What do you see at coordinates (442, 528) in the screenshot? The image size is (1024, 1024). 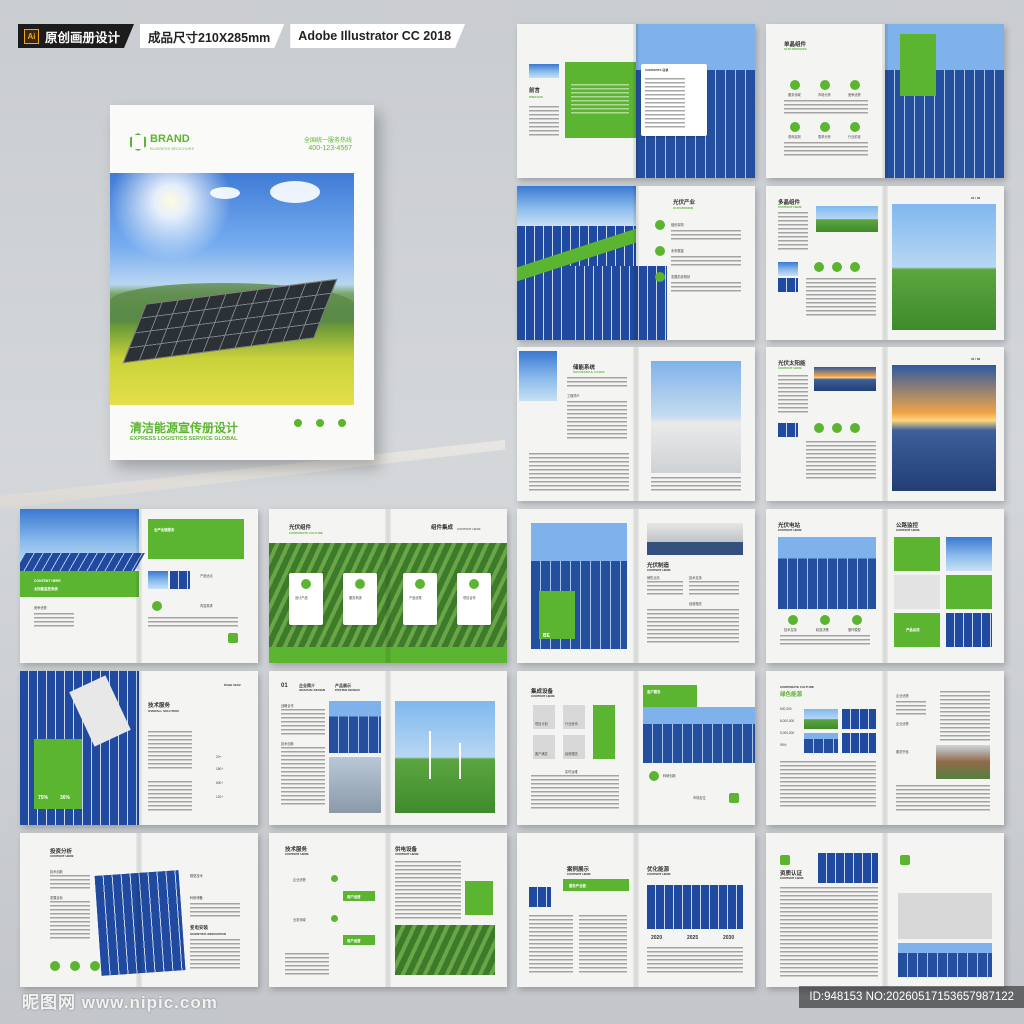 I see `spread-title-2: 组件集成` at bounding box center [442, 528].